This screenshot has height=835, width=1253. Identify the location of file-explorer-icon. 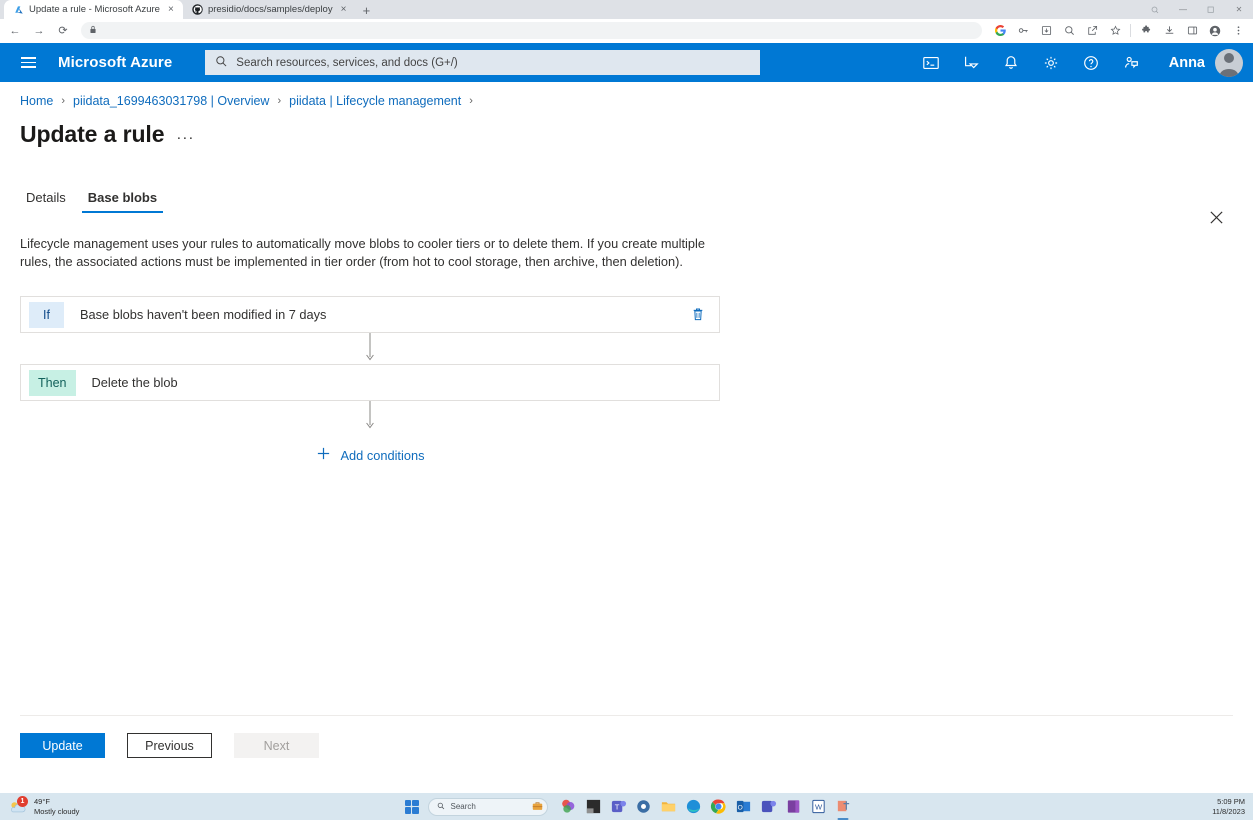
(668, 806).